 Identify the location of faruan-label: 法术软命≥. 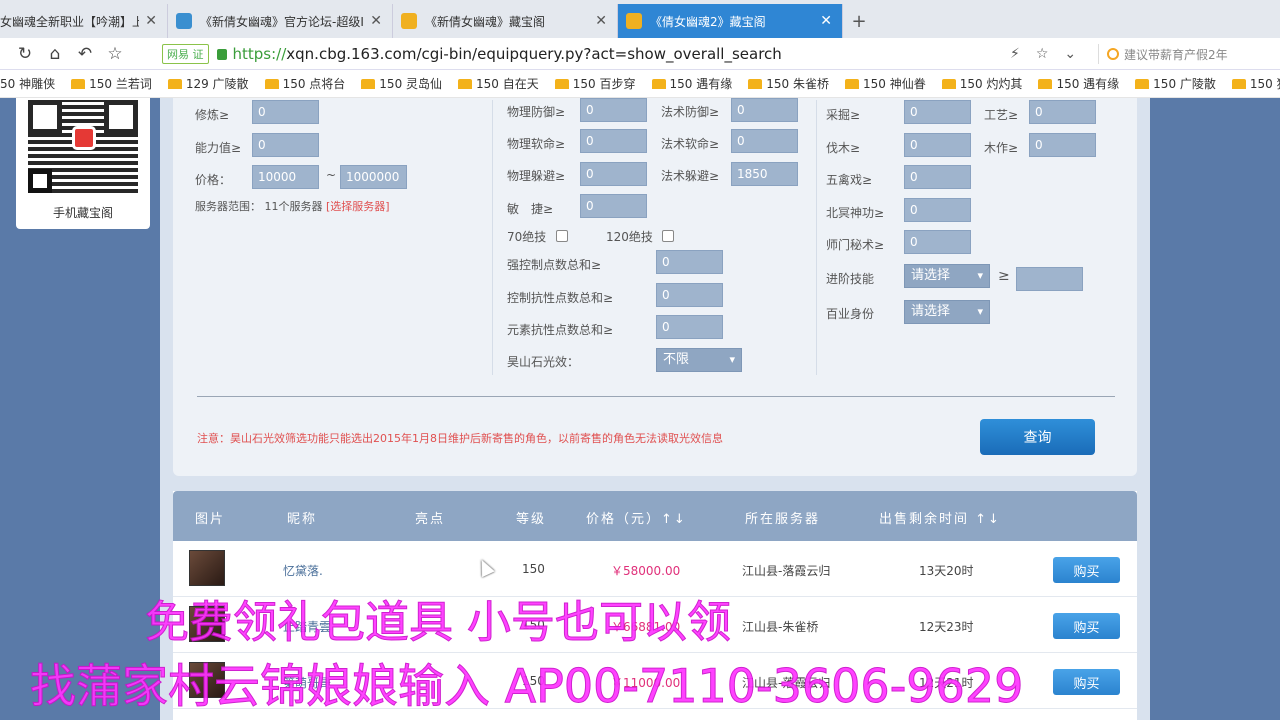
(690, 144).